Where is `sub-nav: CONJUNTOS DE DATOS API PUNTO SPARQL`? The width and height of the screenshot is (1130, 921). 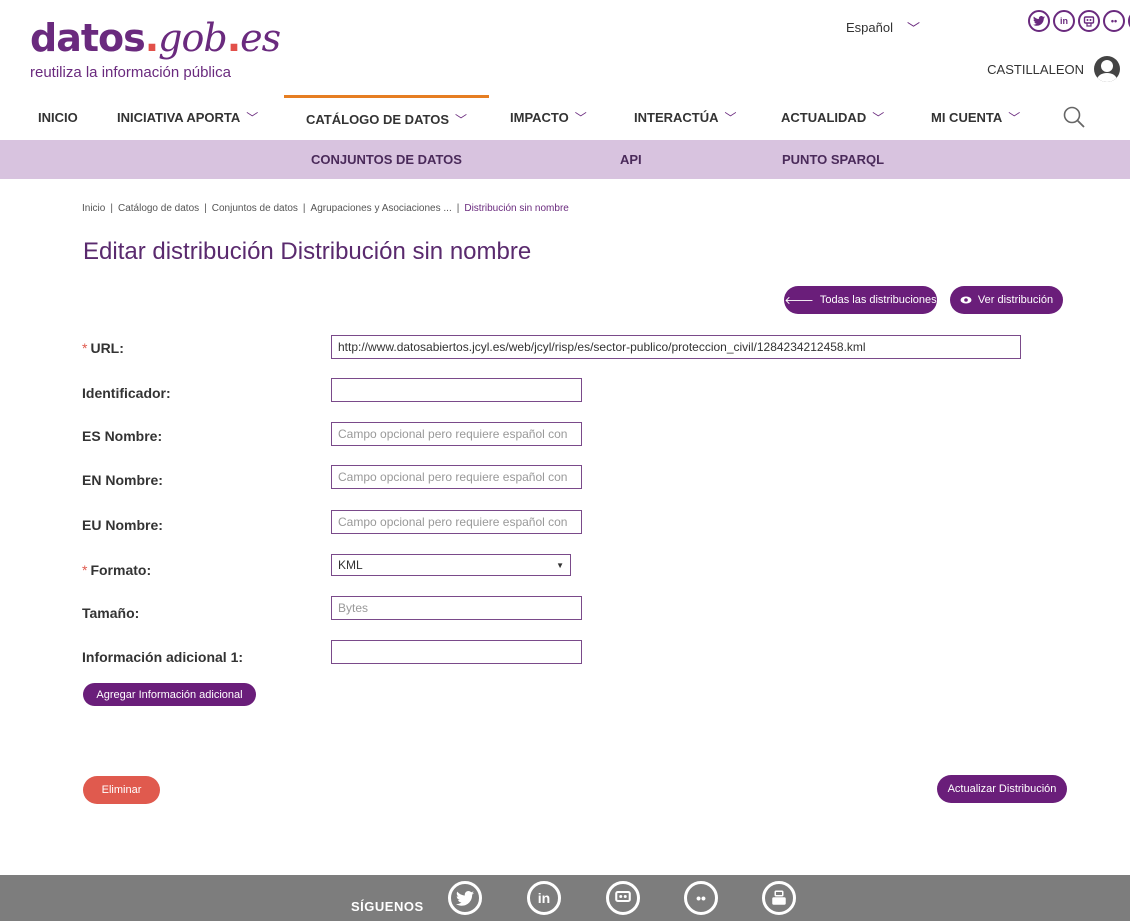
sub-nav: CONJUNTOS DE DATOS API PUNTO SPARQL is located at coordinates (565, 159).